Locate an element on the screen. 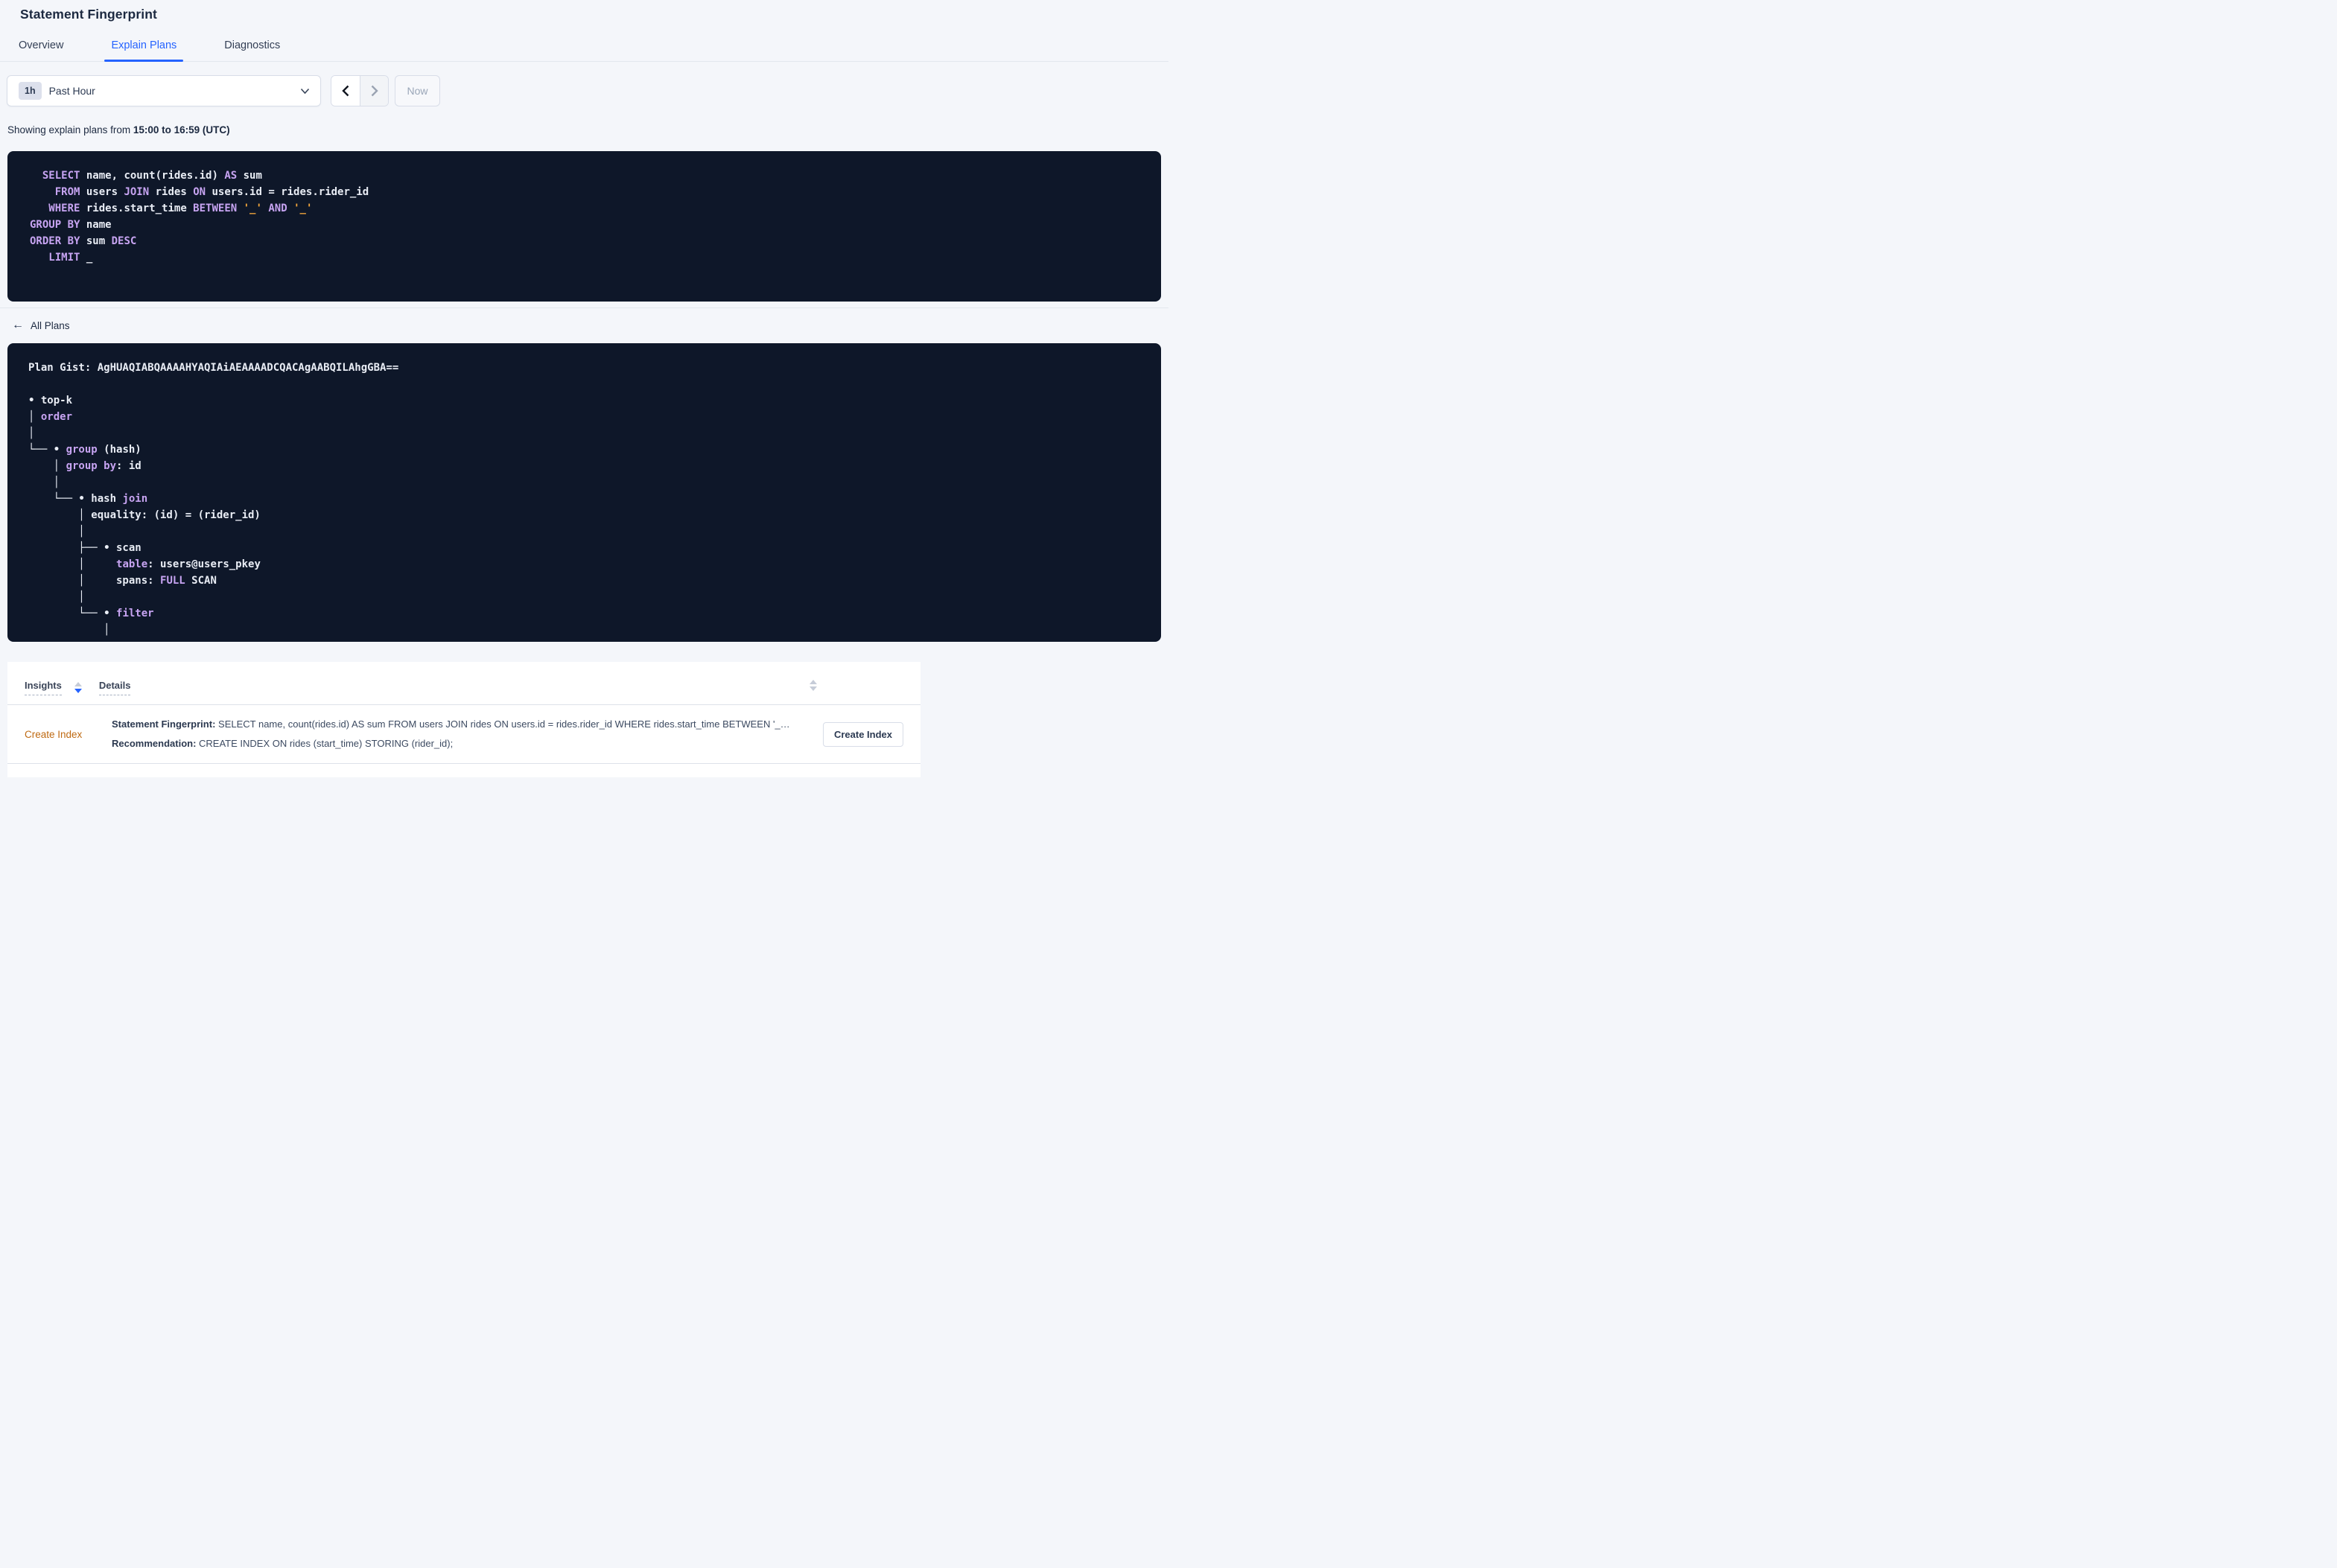 This screenshot has width=2337, height=1568. sort-icon-details is located at coordinates (814, 685).